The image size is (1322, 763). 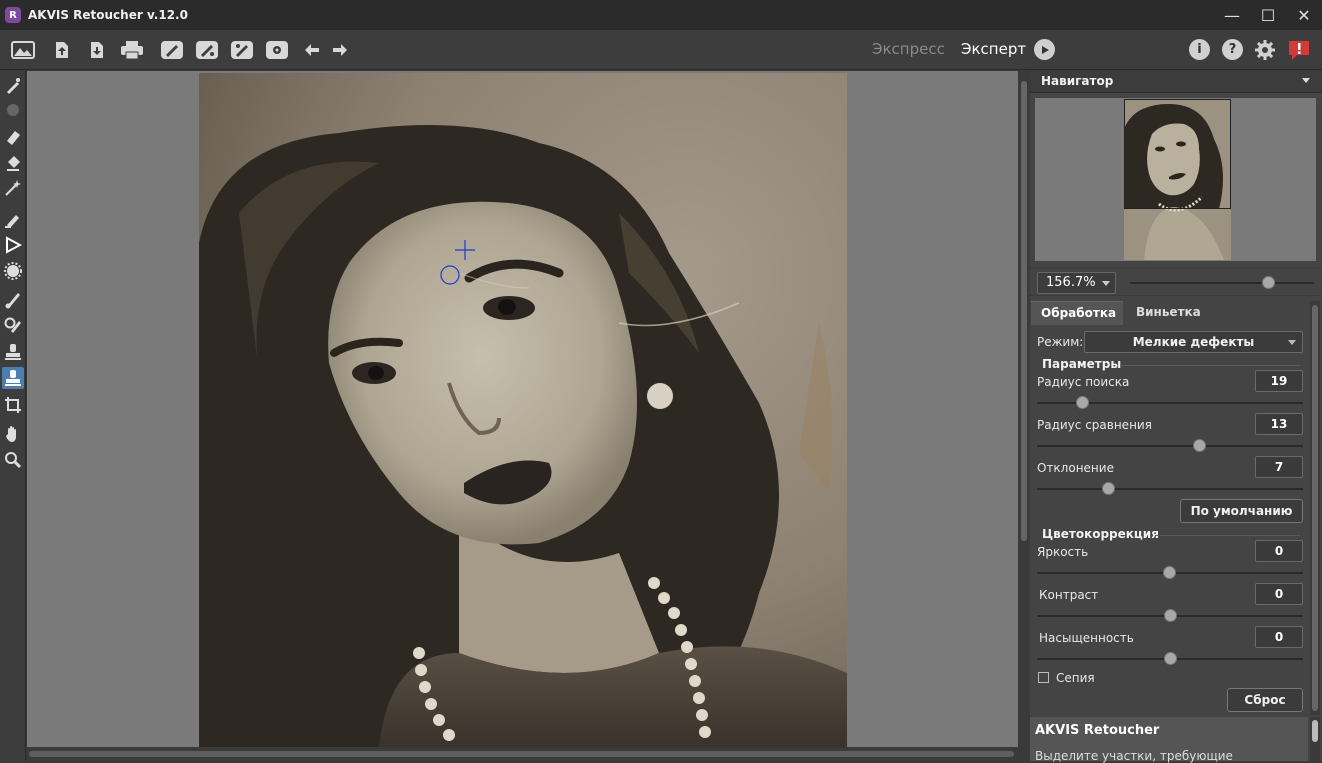 I want to click on settings-scrollbar, so click(x=1315, y=508).